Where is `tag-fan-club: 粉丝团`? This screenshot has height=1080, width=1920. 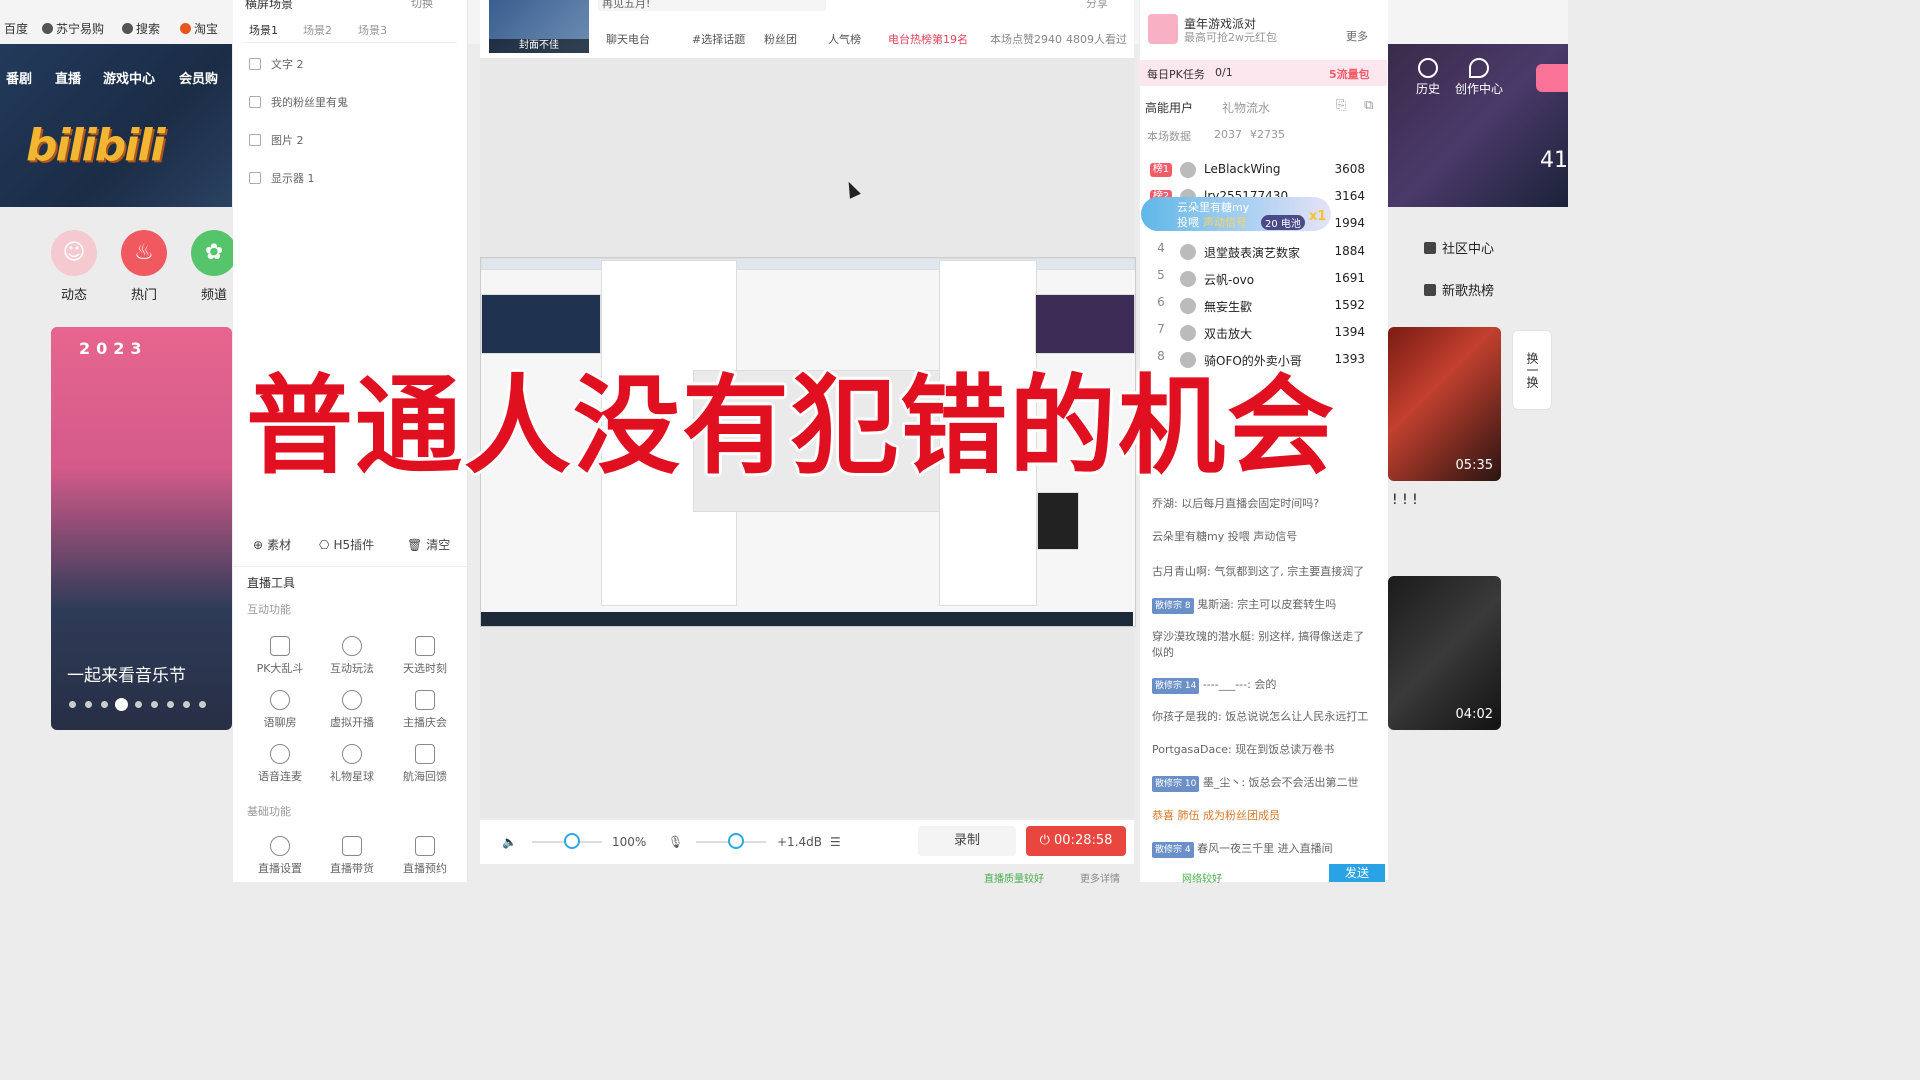 tag-fan-club: 粉丝团 is located at coordinates (780, 39).